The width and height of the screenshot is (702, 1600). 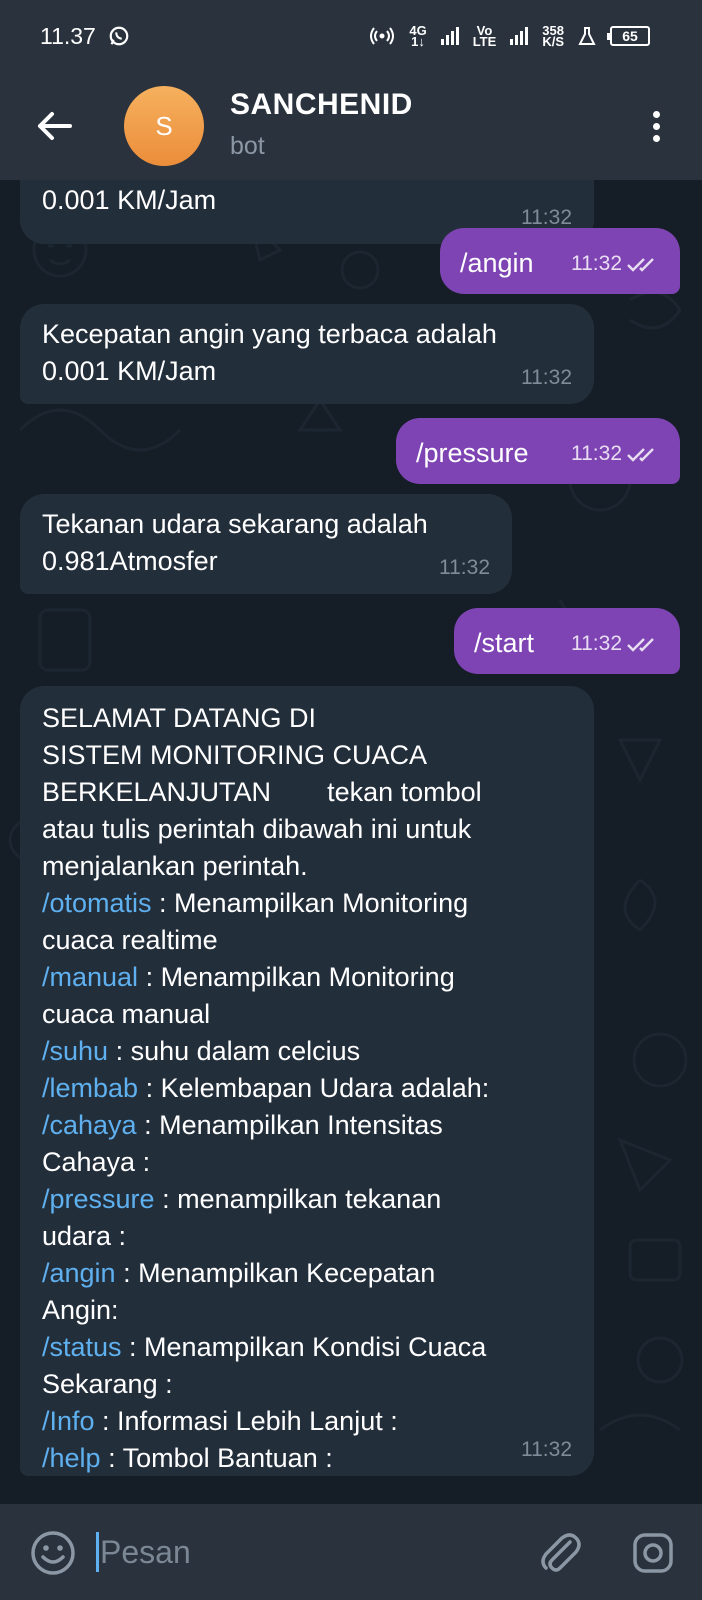 I want to click on message-text: /start, so click(x=504, y=643).